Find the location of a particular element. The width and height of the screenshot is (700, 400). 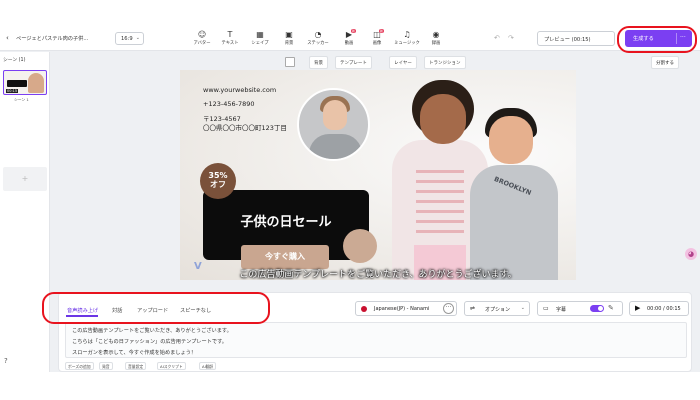

aspect-ratio-dropdown: 16:9 ⌄ is located at coordinates (129, 38).